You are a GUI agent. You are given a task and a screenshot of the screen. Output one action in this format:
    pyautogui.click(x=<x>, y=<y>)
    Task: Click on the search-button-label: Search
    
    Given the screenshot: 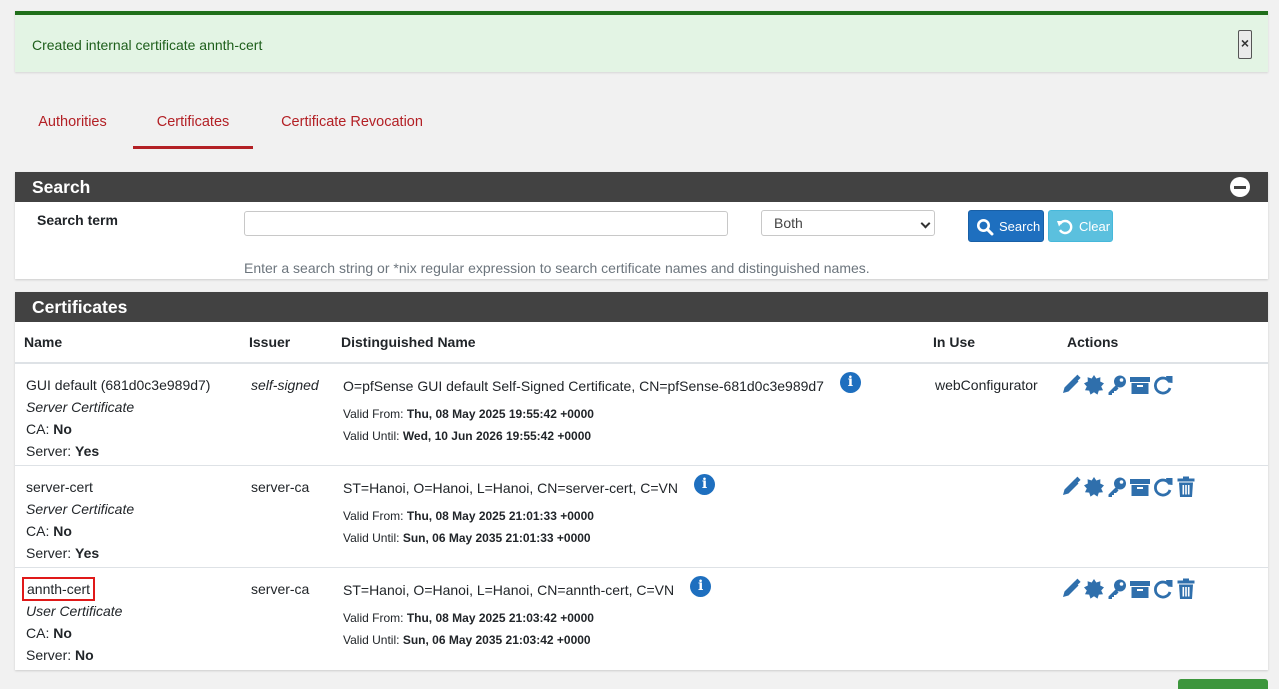 What is the action you would take?
    pyautogui.click(x=1020, y=226)
    